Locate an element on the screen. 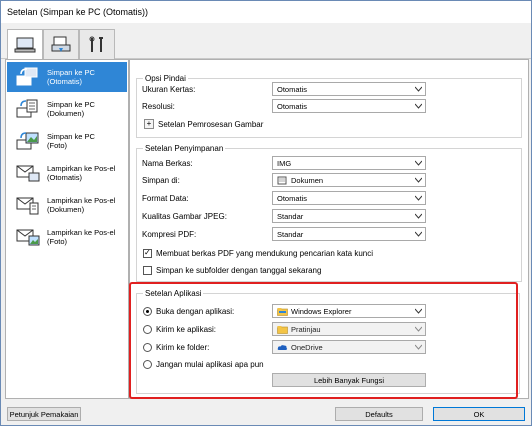 The height and width of the screenshot is (426, 532). sidebar-item-label: Lampirkan ke Pos-el (Foto) is located at coordinates (81, 237).